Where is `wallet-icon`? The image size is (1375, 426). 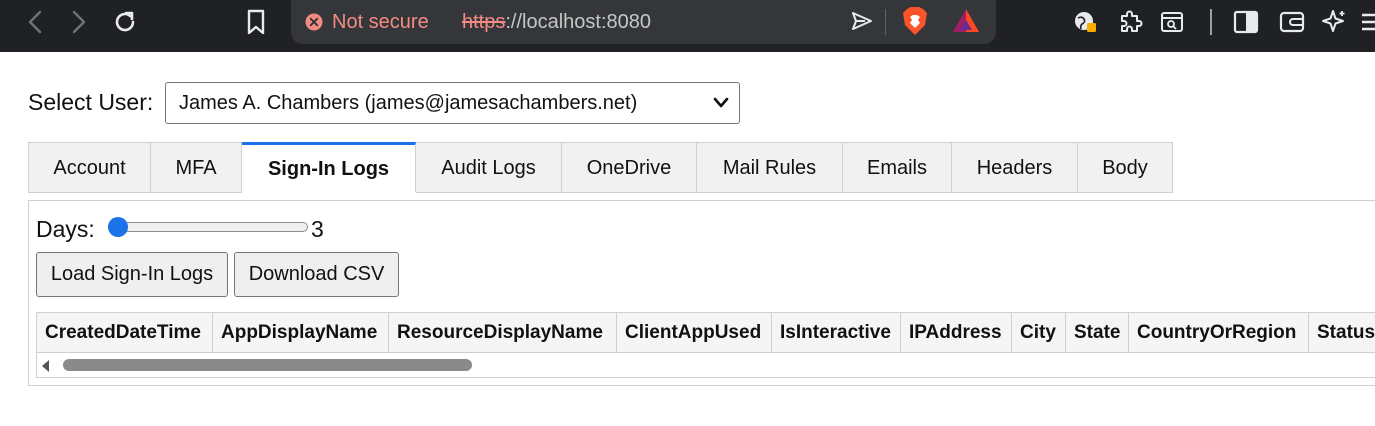 wallet-icon is located at coordinates (1292, 22).